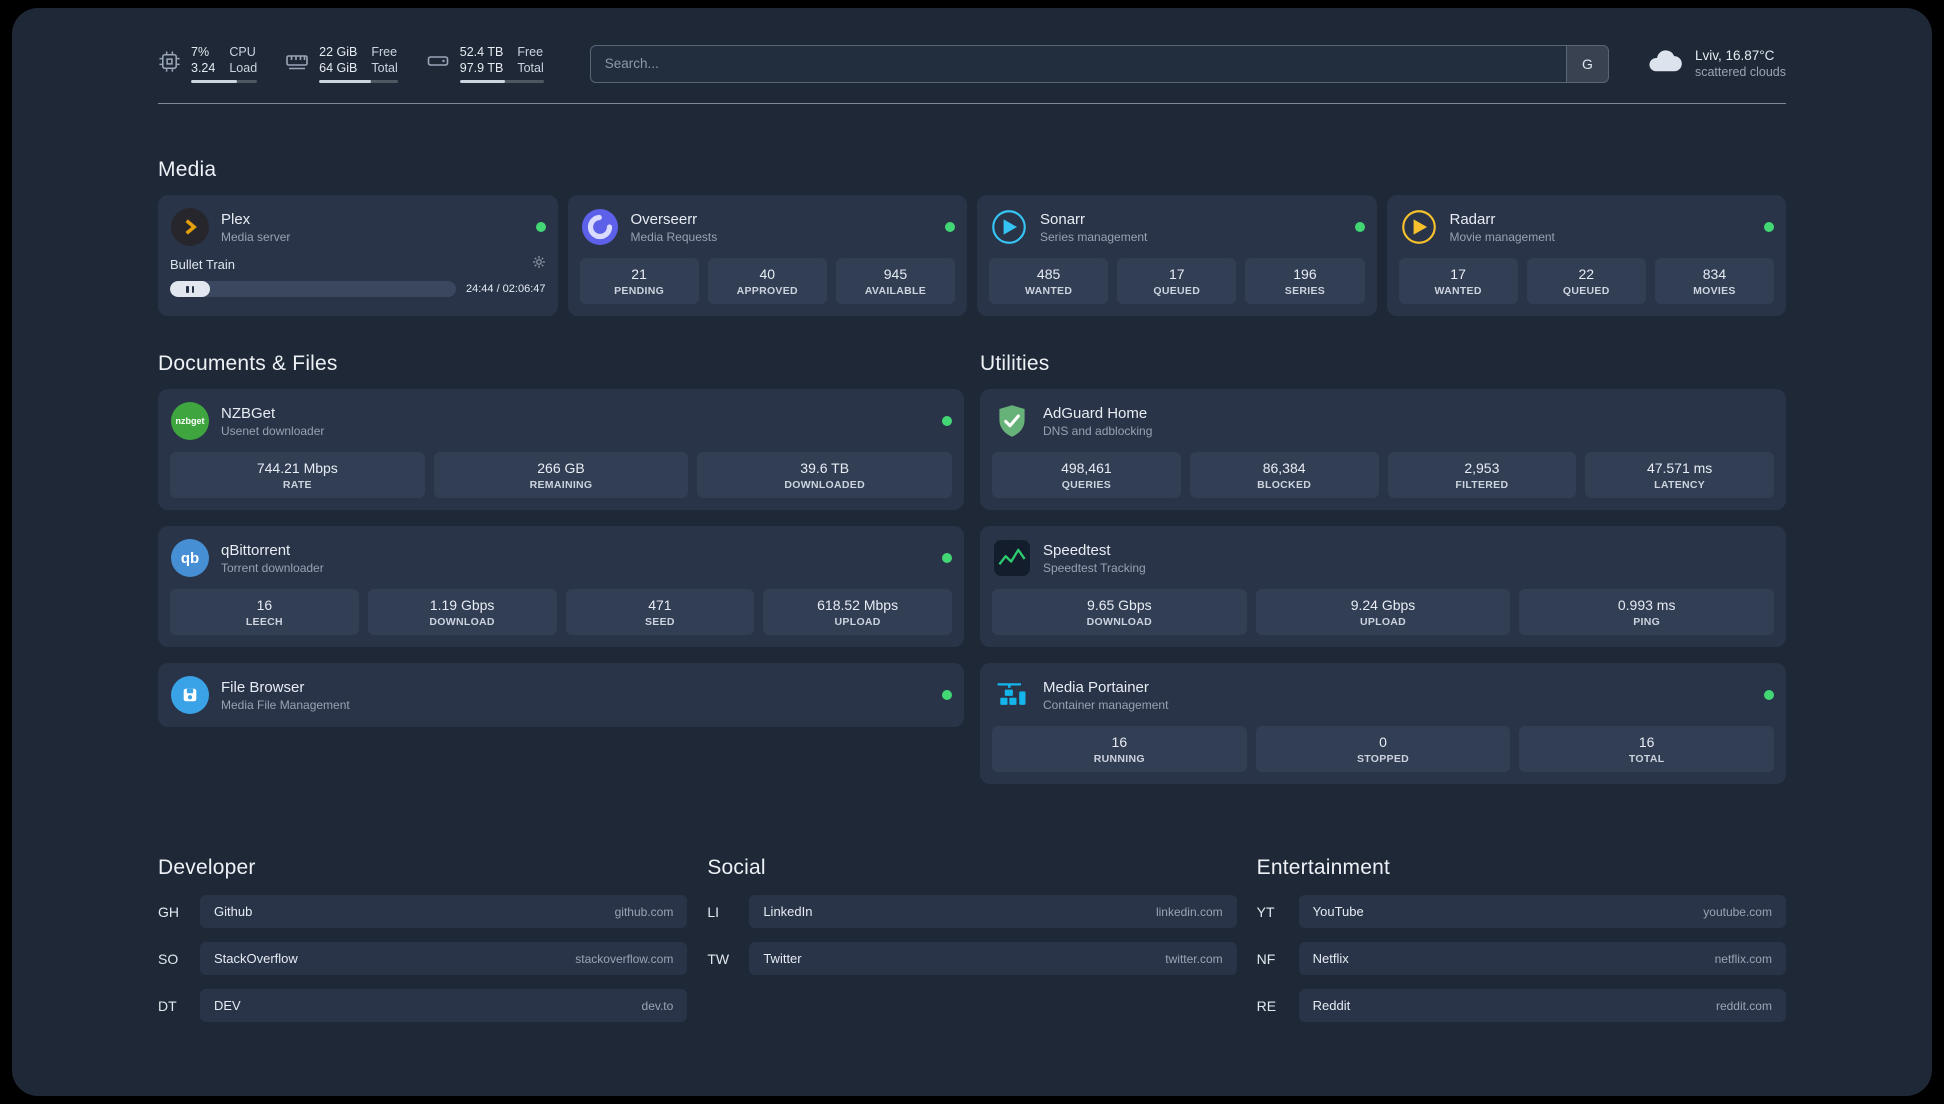 The image size is (1944, 1104). I want to click on section-title-media: Media, so click(187, 169).